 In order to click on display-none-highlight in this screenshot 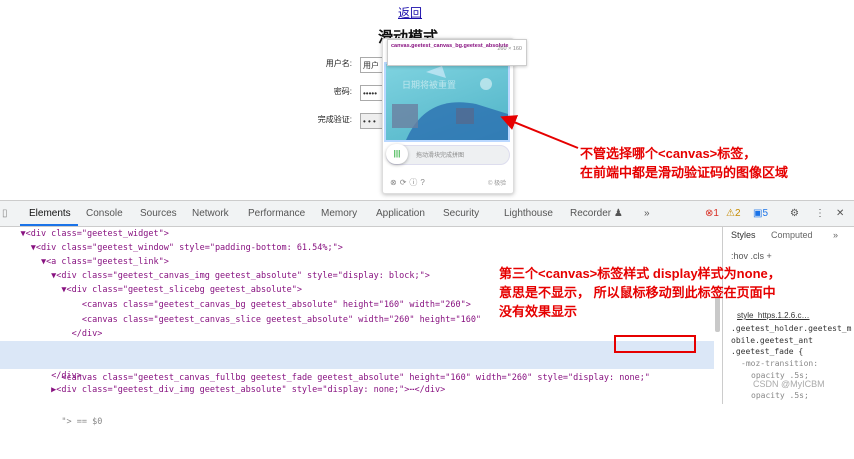, I will do `click(655, 344)`.